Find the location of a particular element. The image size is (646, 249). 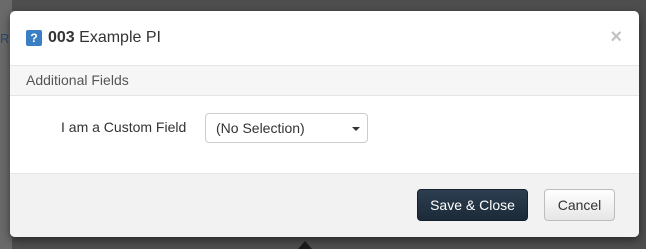

question-icon: ? is located at coordinates (34, 38).